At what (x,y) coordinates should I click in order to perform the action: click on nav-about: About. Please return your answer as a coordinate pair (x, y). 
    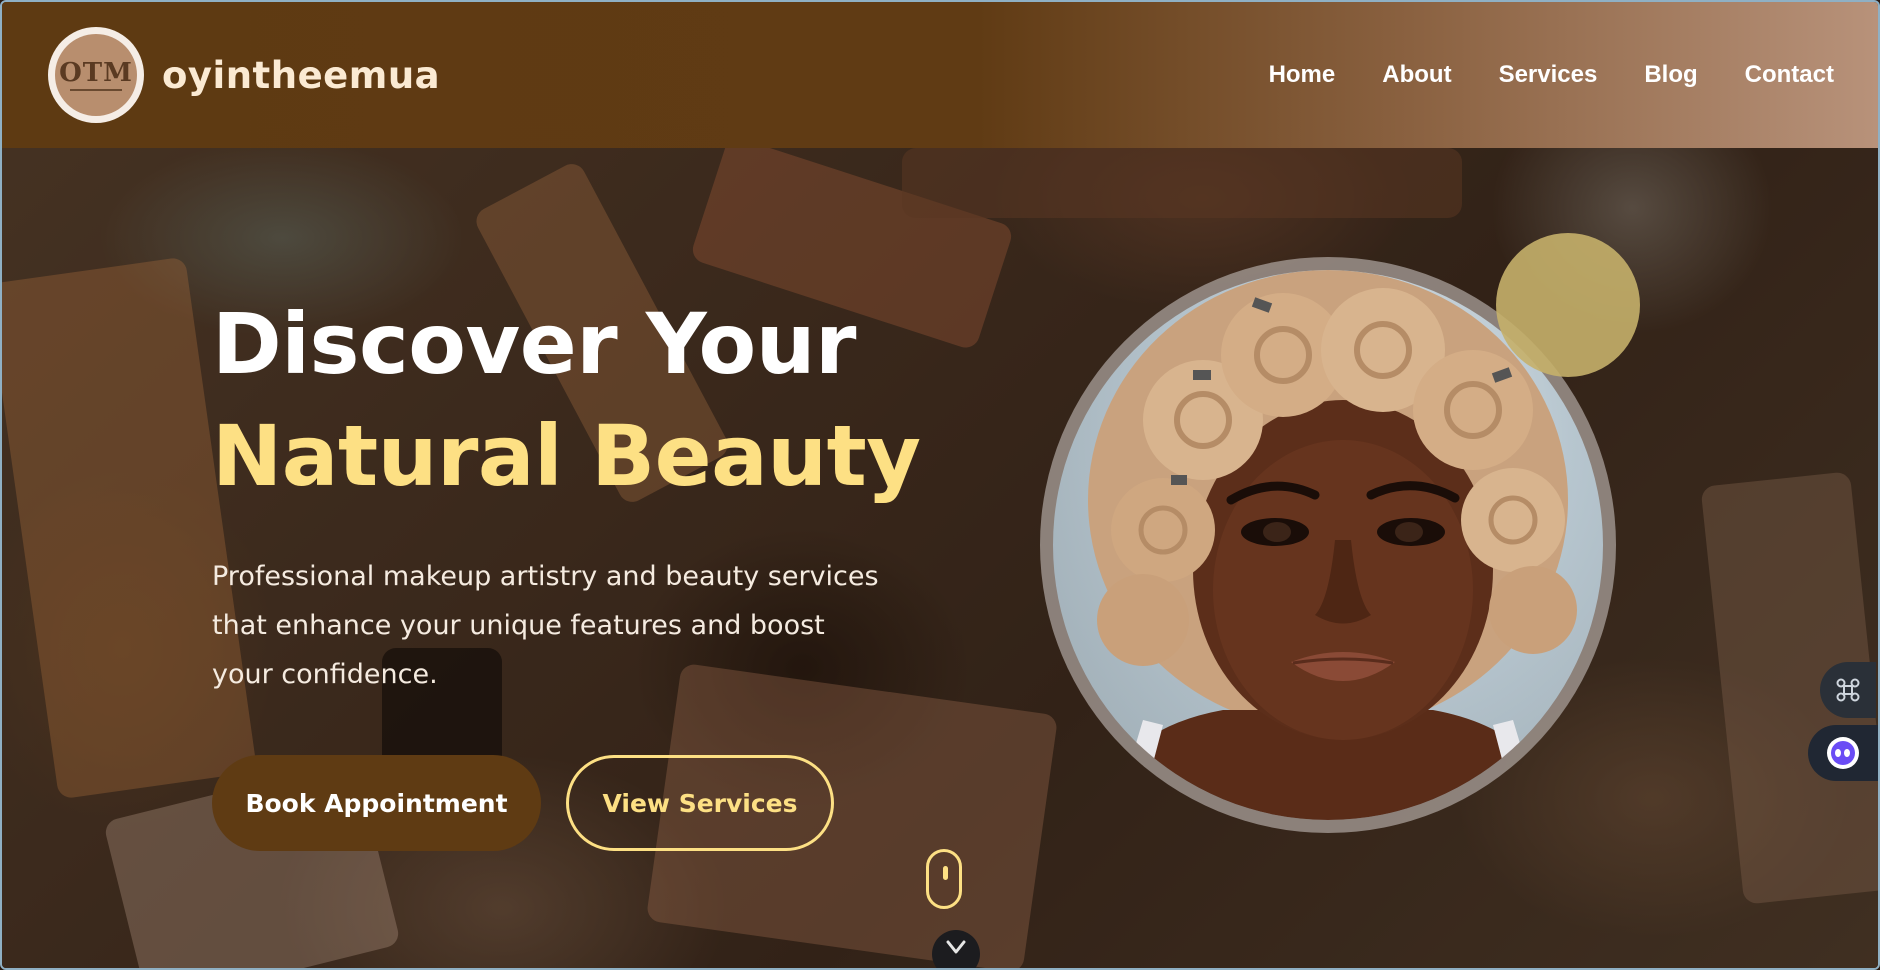
    Looking at the image, I should click on (1416, 75).